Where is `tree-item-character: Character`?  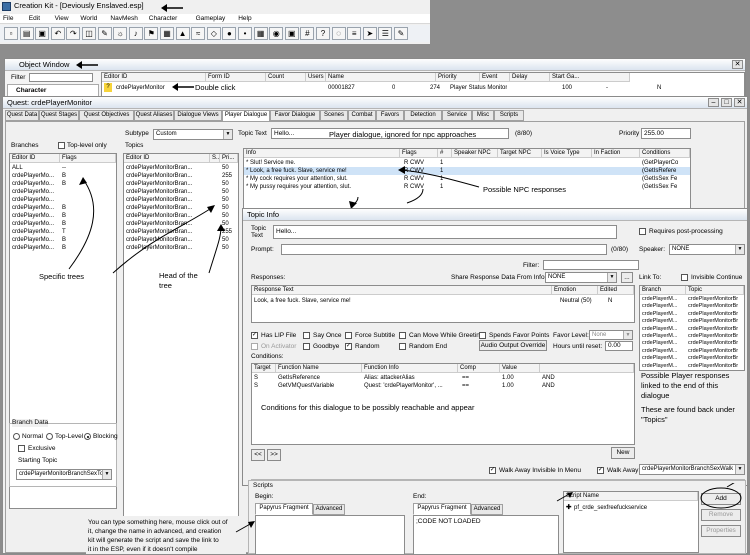 tree-item-character: Character is located at coordinates (31, 91).